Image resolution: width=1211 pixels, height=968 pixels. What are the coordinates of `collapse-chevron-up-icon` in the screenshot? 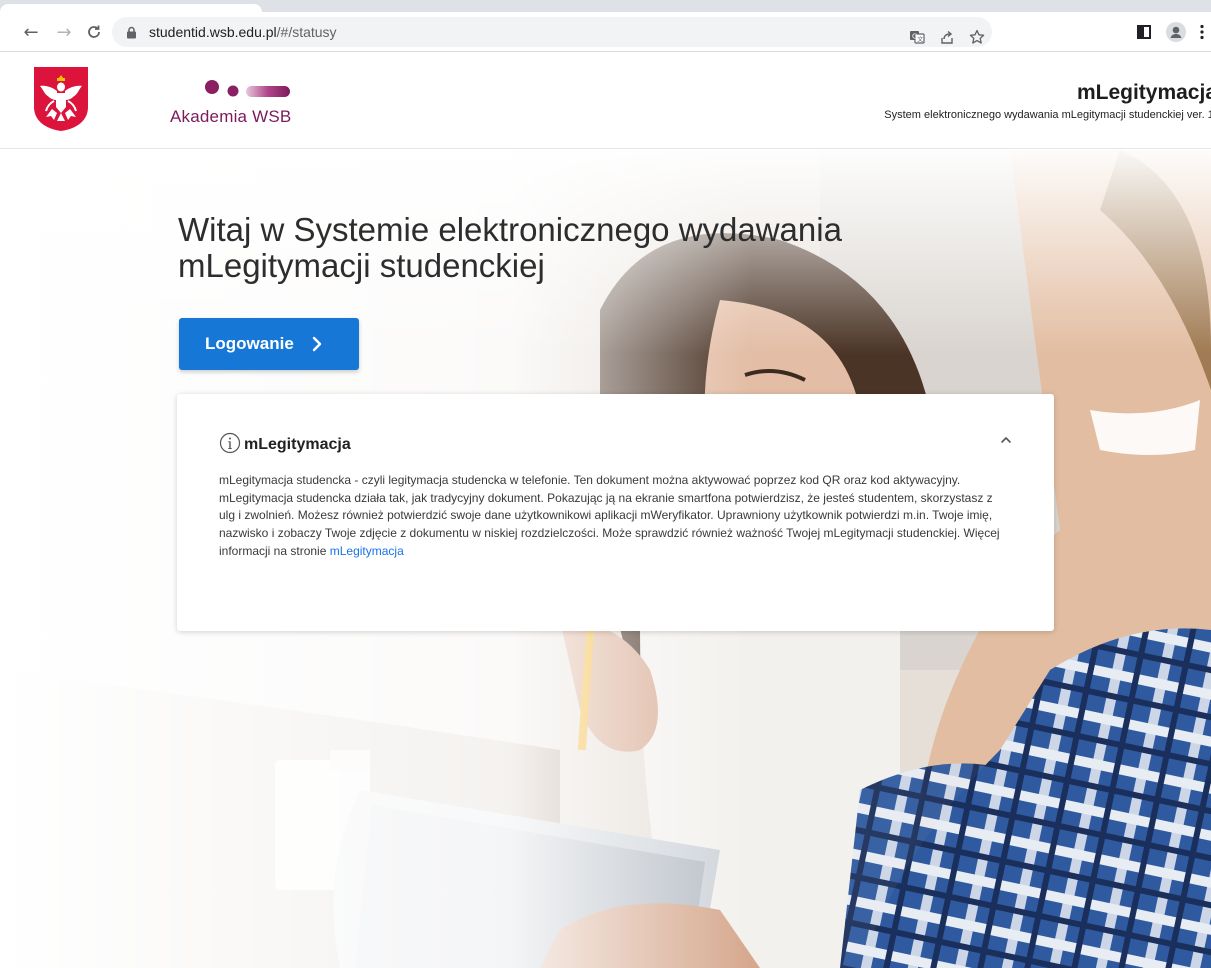 It's located at (1006, 440).